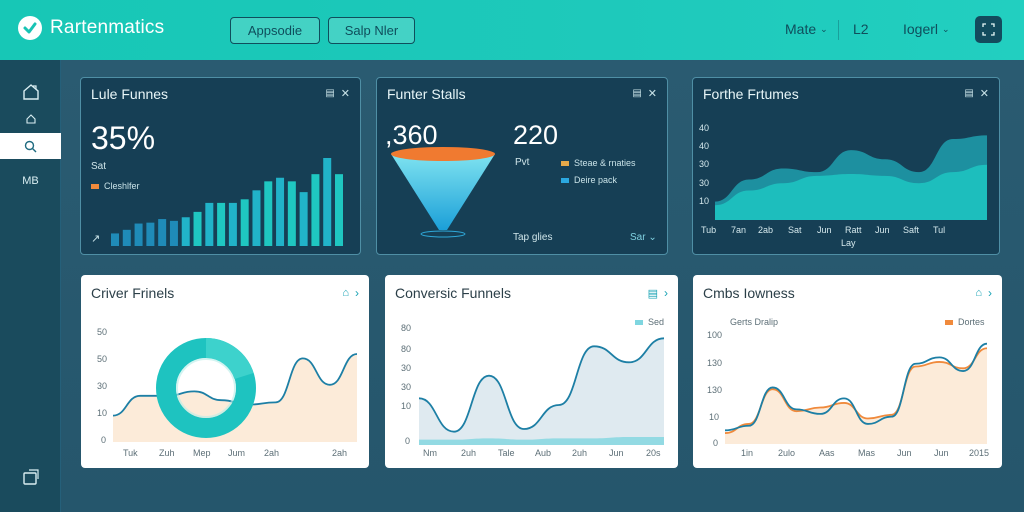  I want to click on arrow-icon: ↗, so click(96, 239).